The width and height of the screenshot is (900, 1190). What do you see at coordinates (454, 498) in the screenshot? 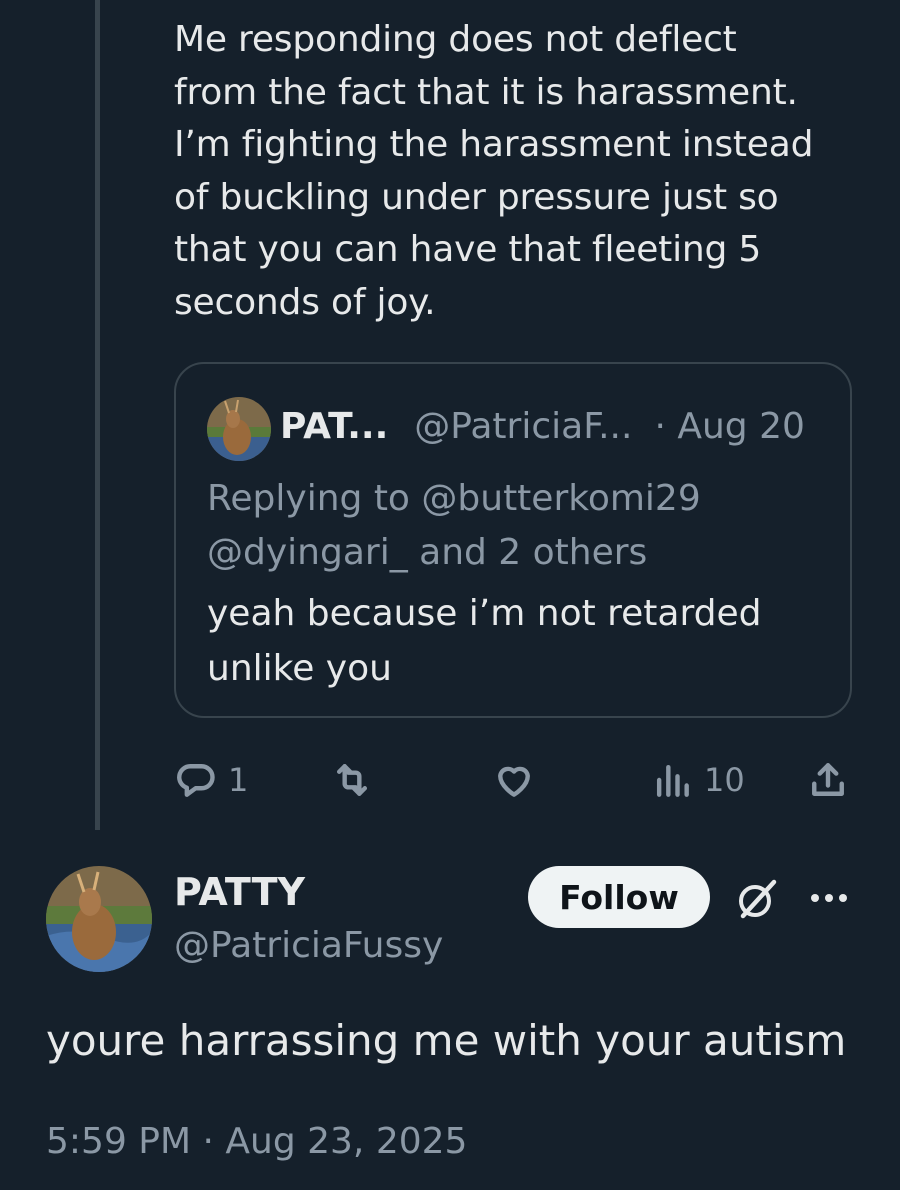
I see `replying-to-line-1: Replying to @butterkomi29` at bounding box center [454, 498].